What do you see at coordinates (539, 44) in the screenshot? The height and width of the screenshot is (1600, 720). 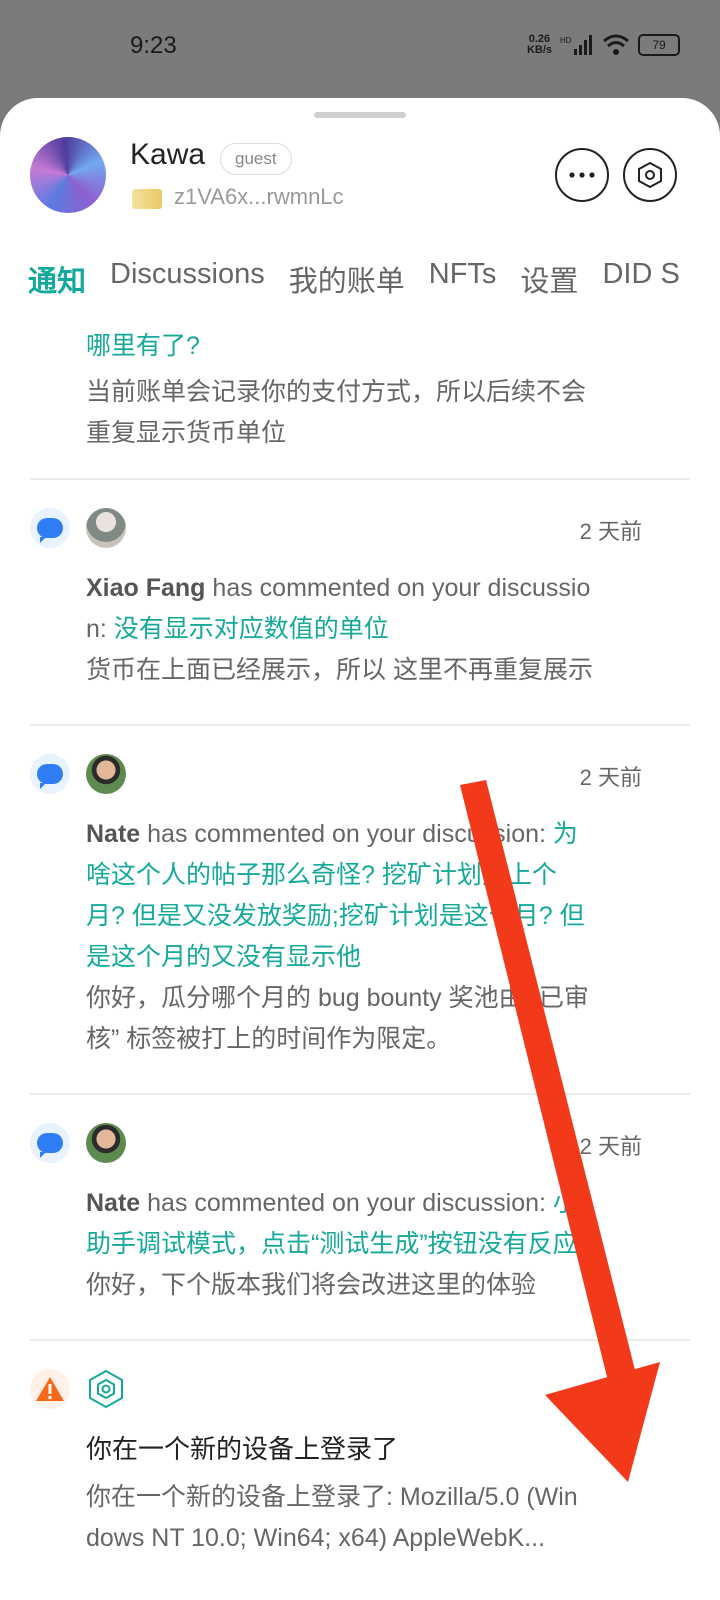 I see `network-speed: 0.26 KB/s` at bounding box center [539, 44].